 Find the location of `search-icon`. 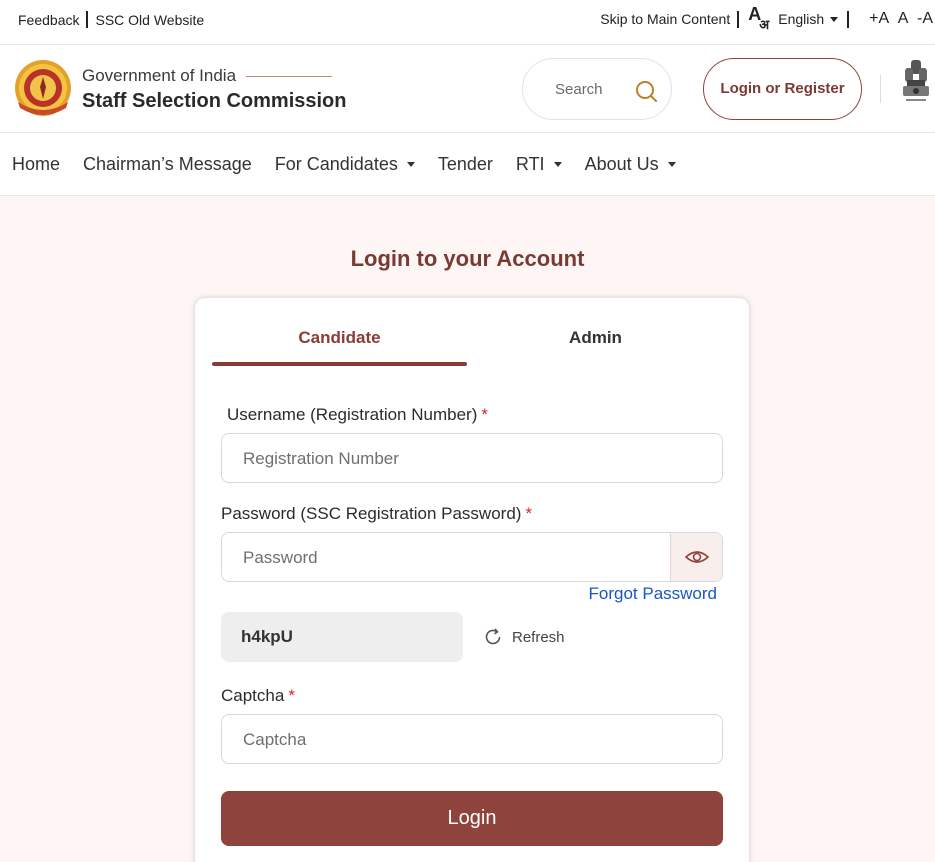

search-icon is located at coordinates (646, 91).